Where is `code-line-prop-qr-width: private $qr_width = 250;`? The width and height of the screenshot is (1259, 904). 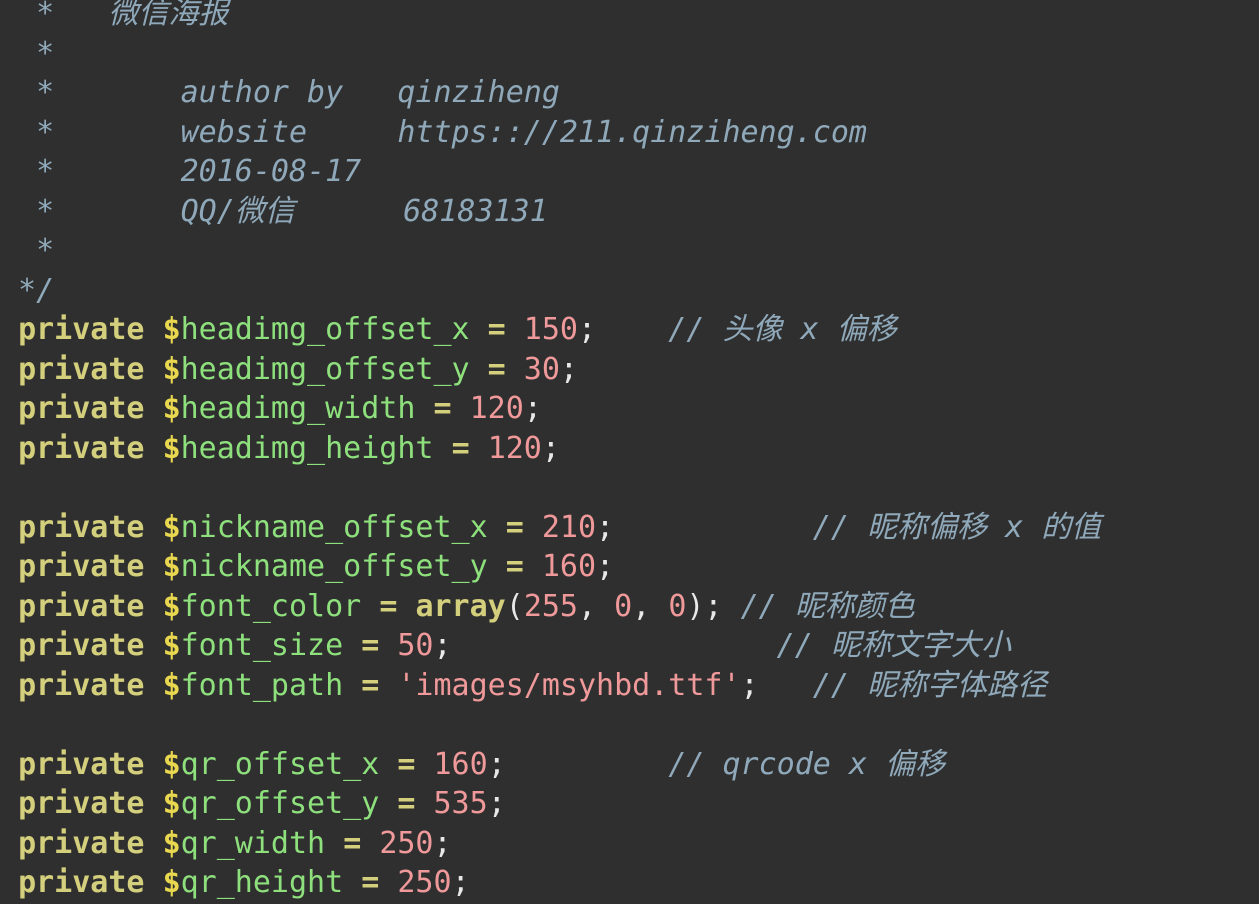 code-line-prop-qr-width: private $qr_width = 250; is located at coordinates (629, 844).